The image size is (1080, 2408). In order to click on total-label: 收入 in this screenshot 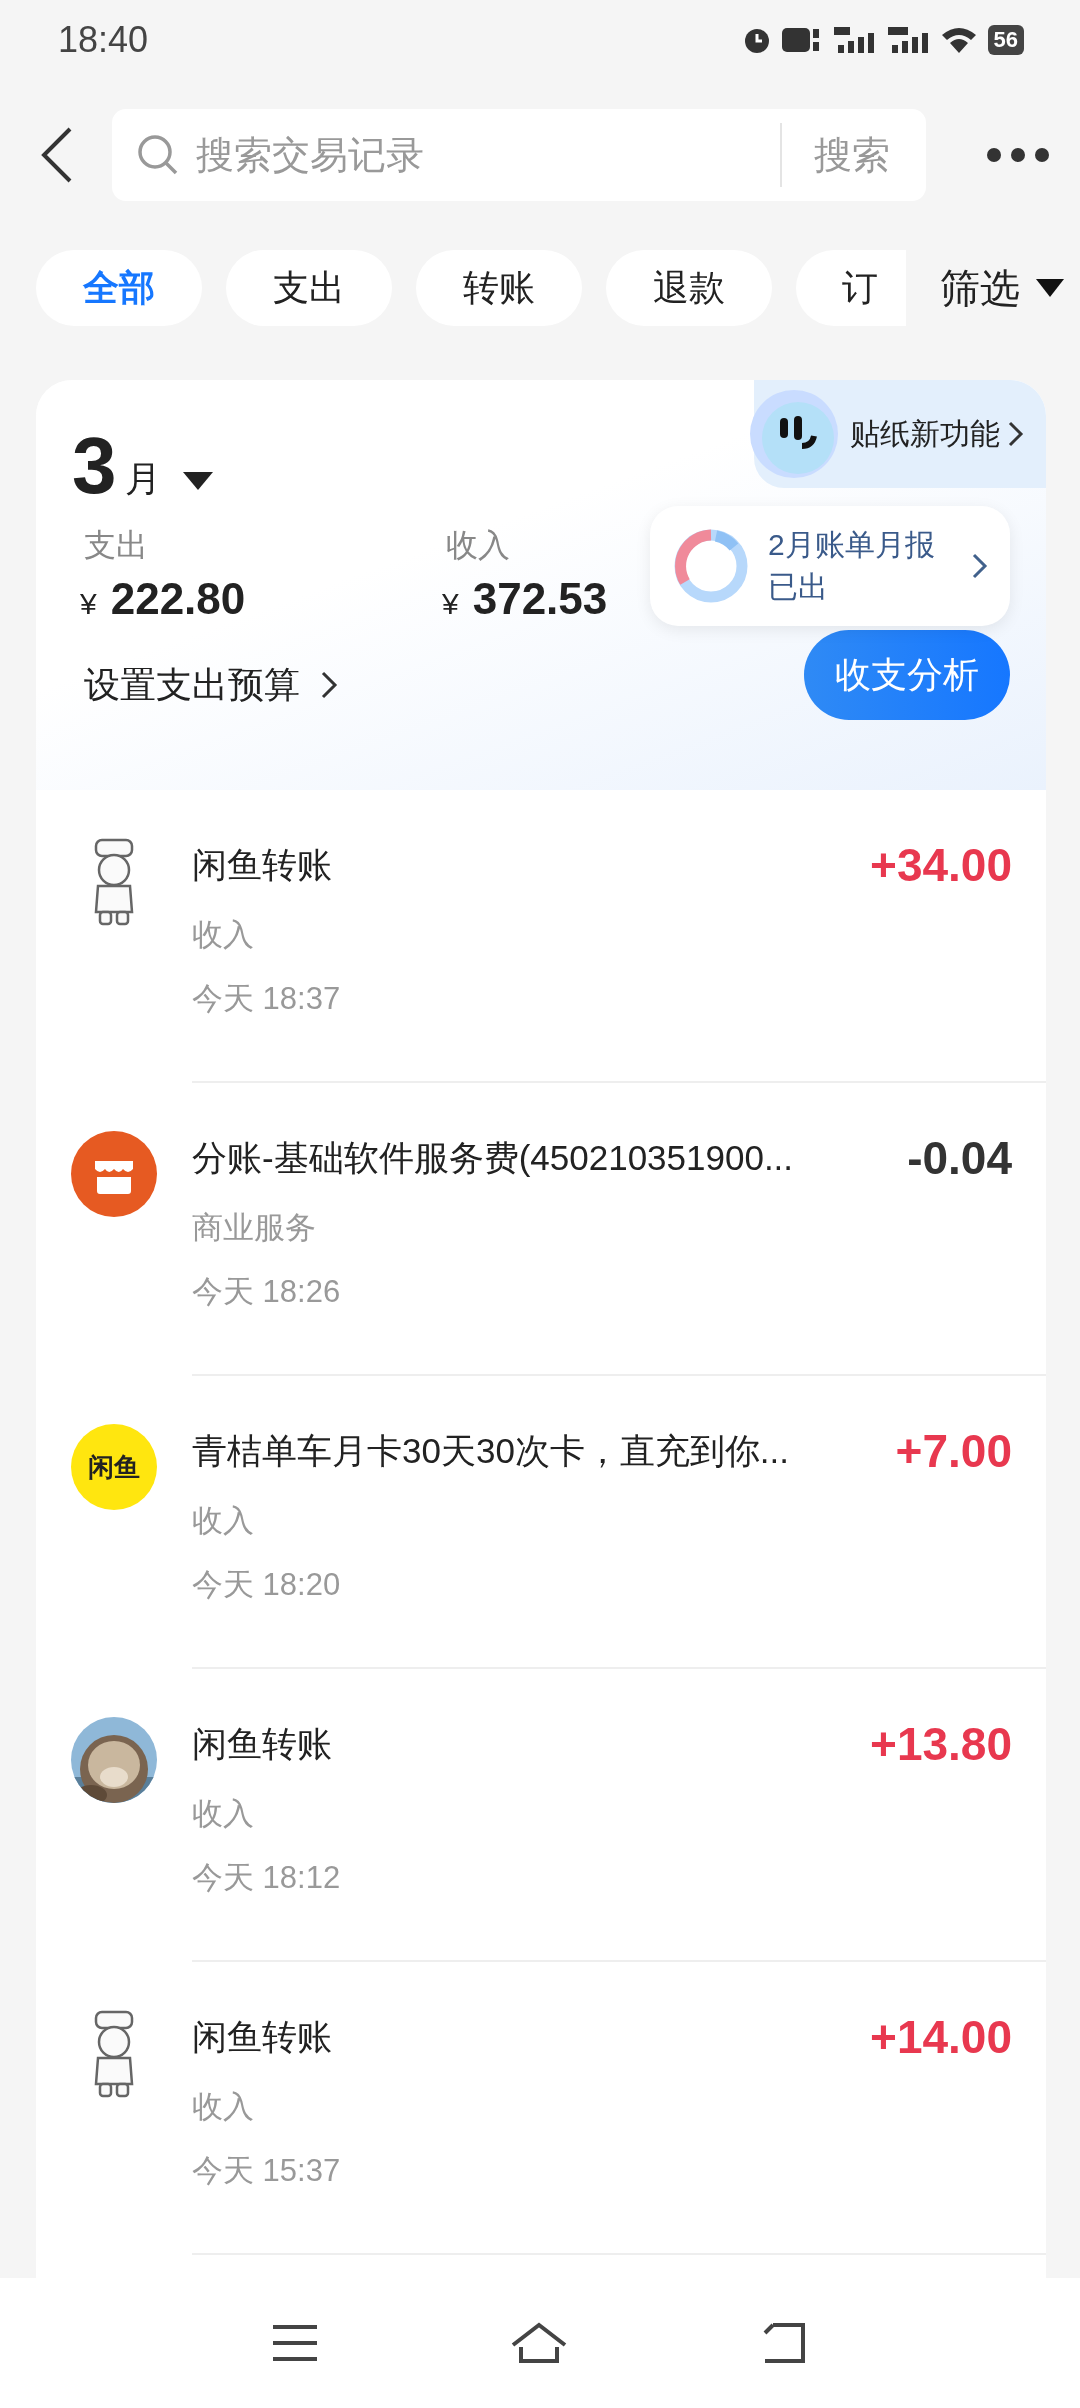, I will do `click(478, 545)`.